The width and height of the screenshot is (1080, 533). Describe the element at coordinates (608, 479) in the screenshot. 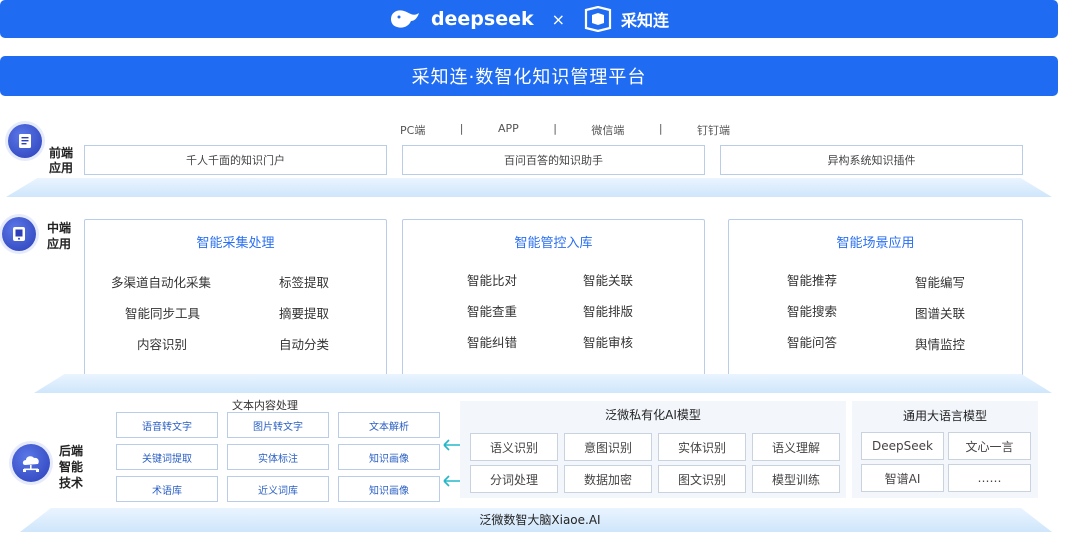

I see `model-box: 数据加密` at that location.